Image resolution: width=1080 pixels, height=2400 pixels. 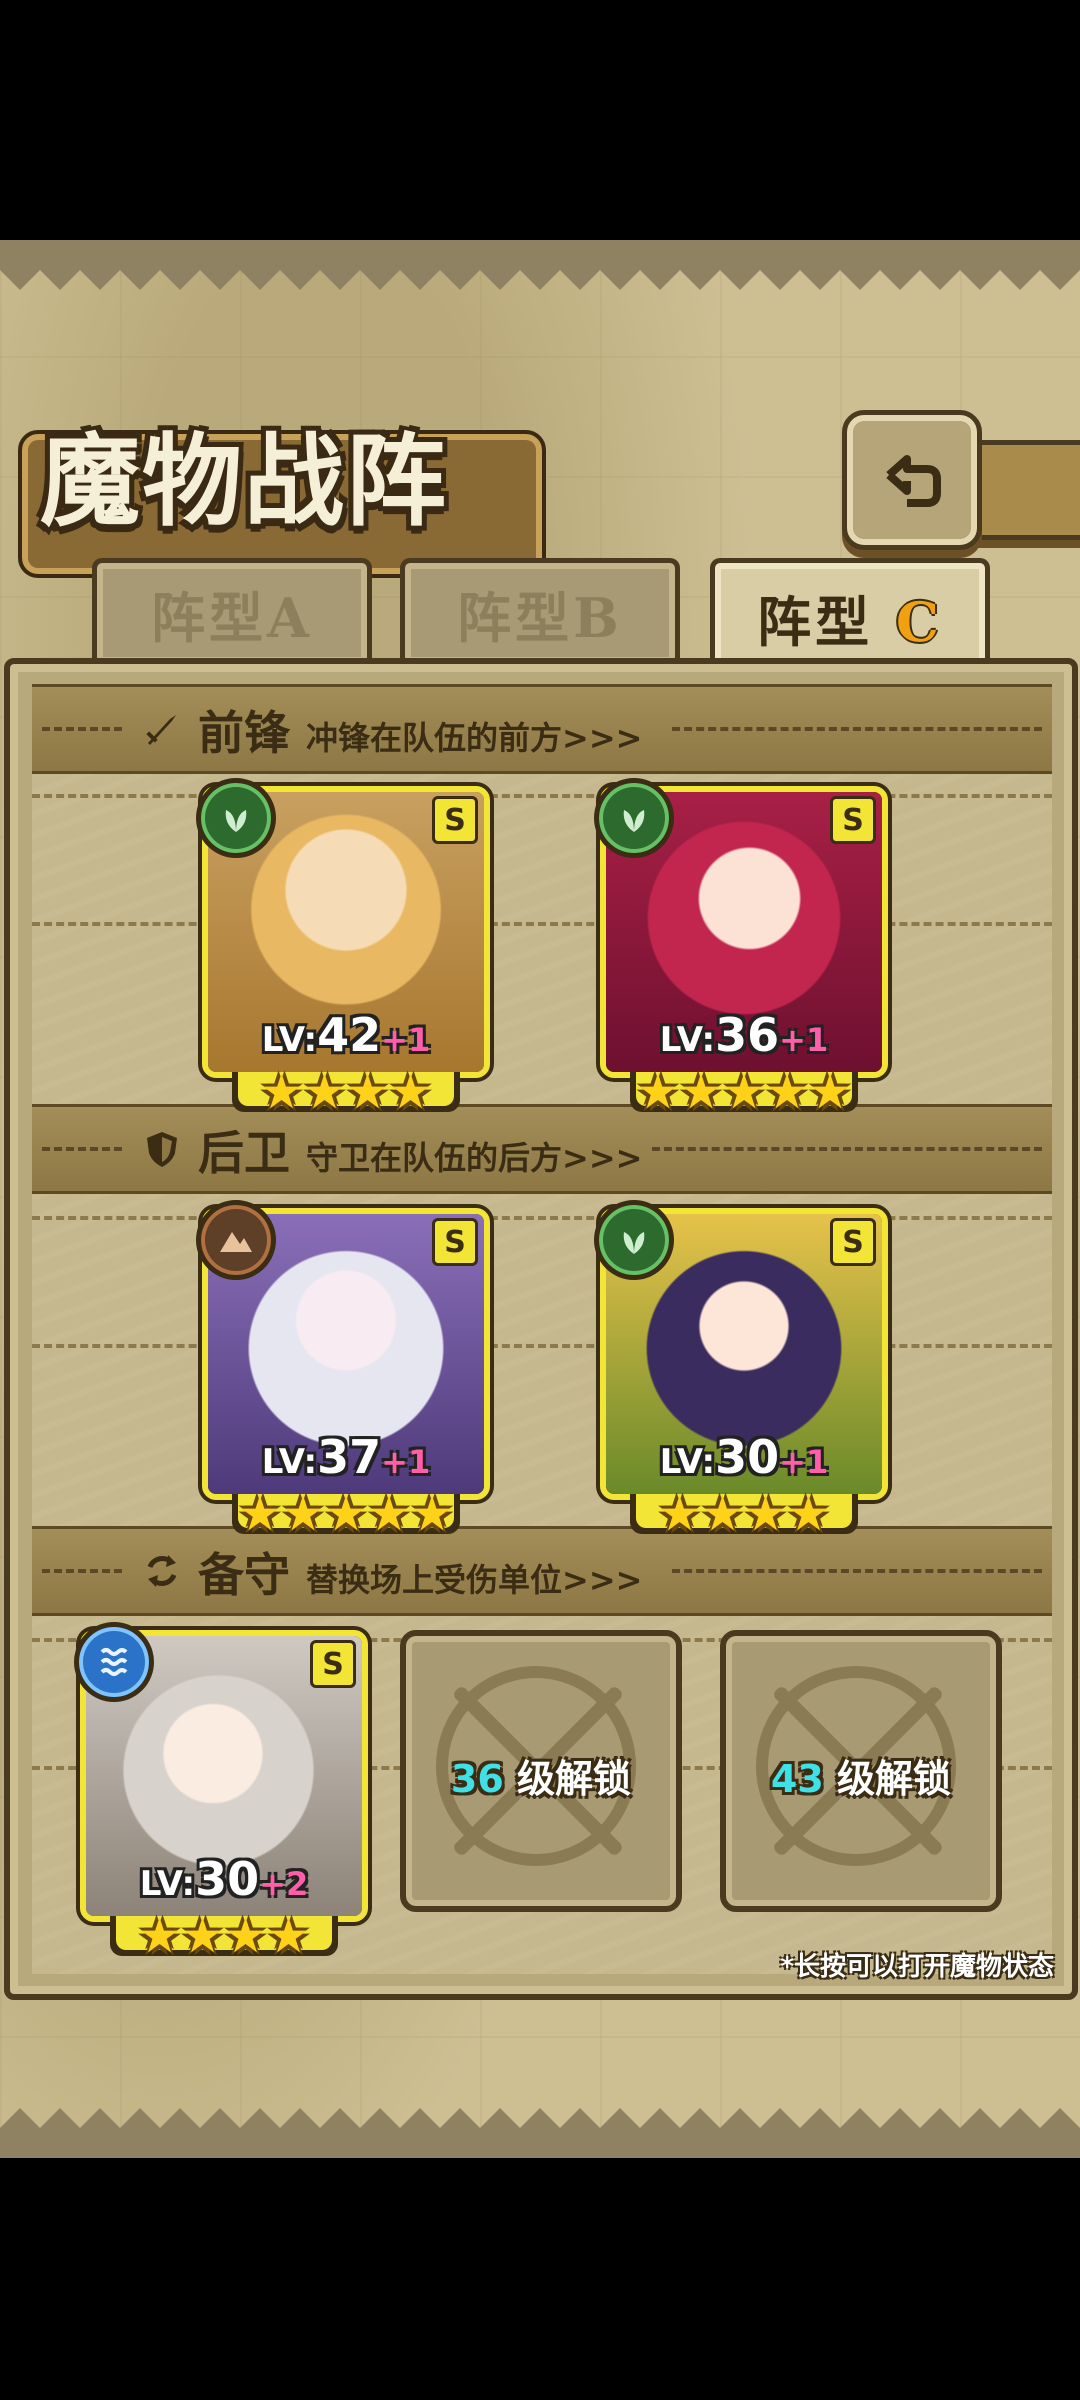 What do you see at coordinates (540, 2133) in the screenshot?
I see `zigzag-bottom-border` at bounding box center [540, 2133].